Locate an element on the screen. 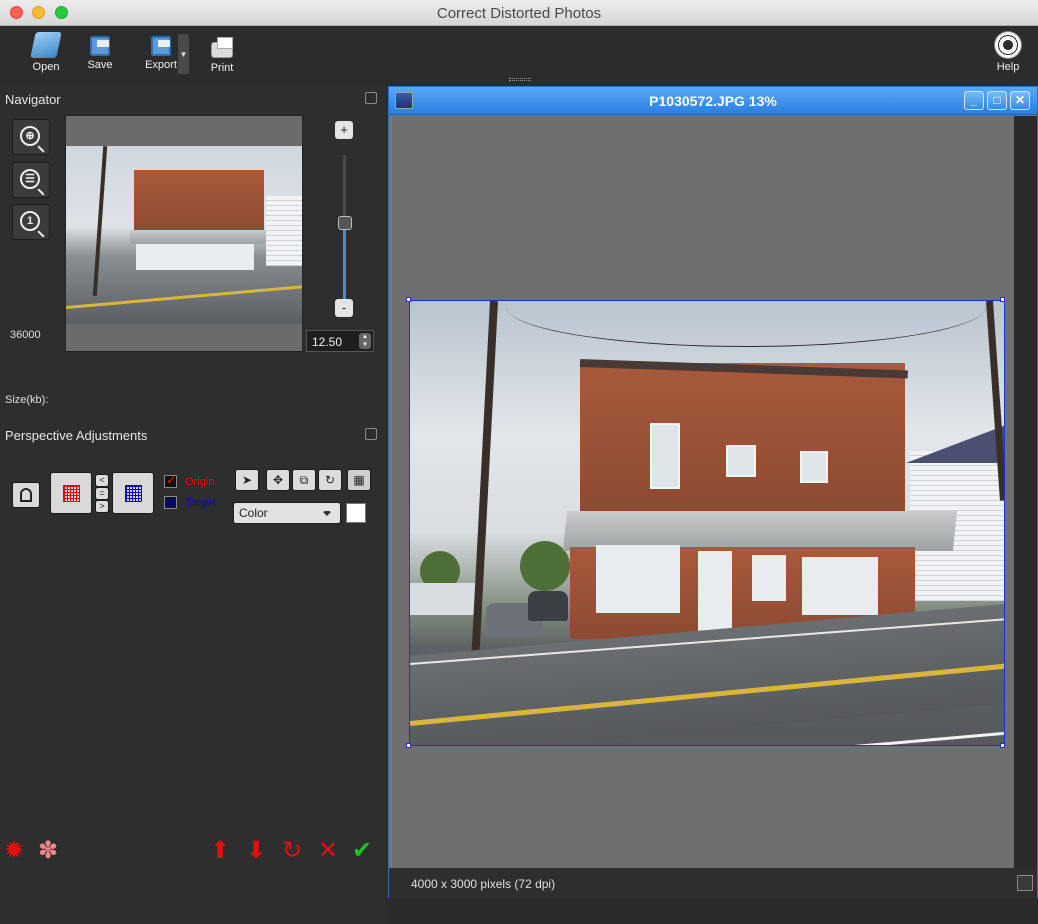  target-label: Target is located at coordinates (200, 503).